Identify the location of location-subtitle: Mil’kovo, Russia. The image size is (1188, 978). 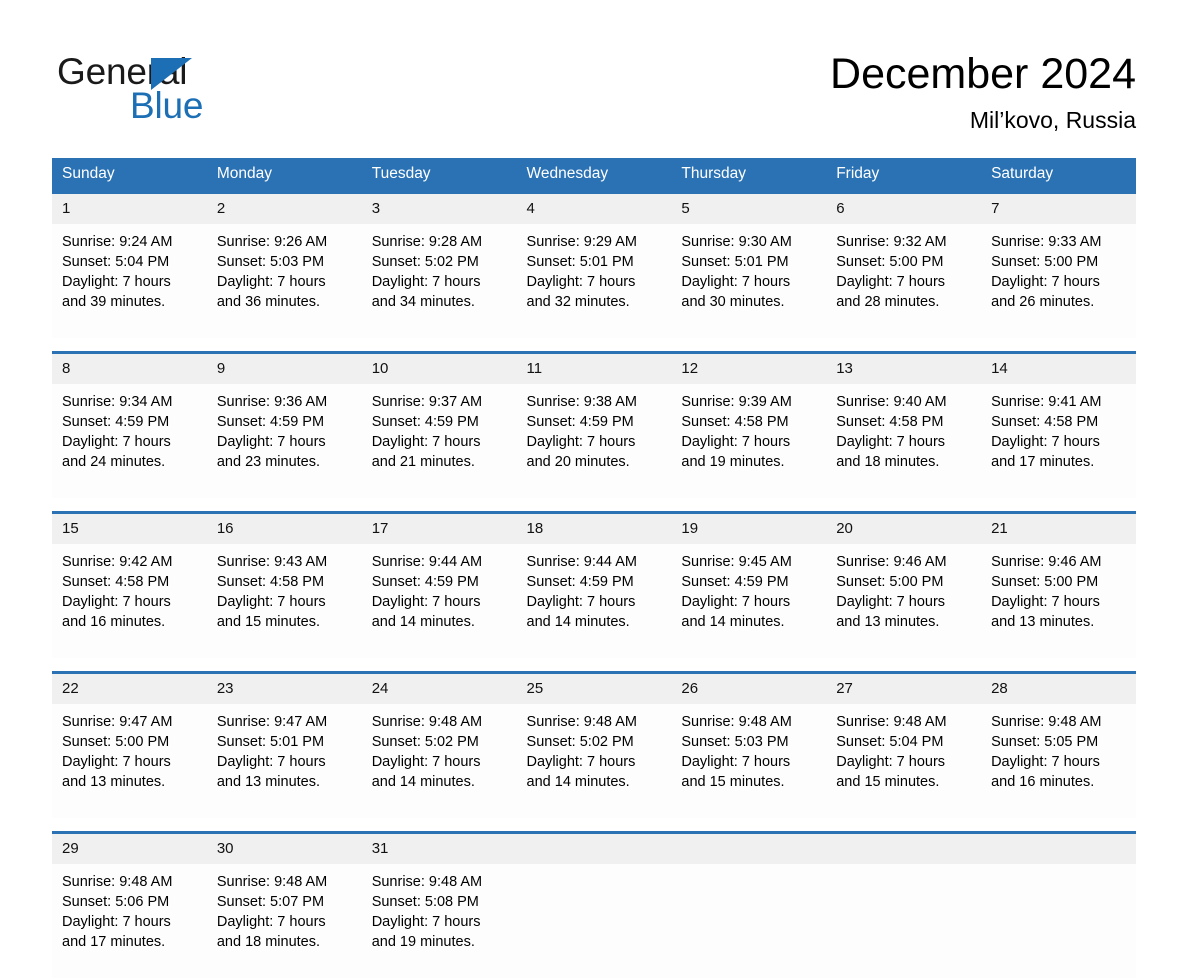
(983, 120).